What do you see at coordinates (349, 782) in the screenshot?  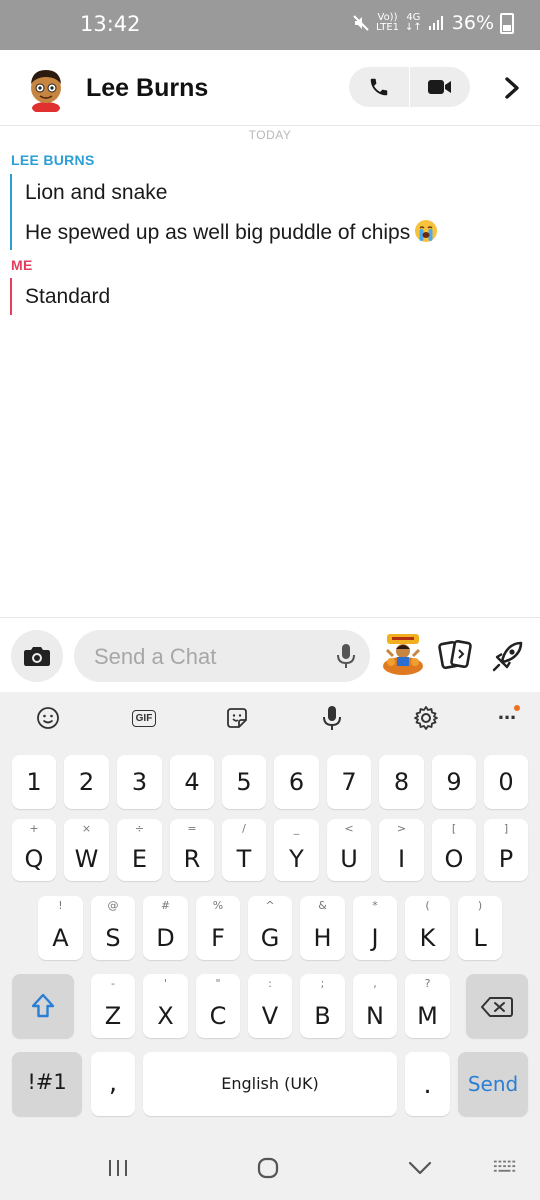 I see `key-7: 7` at bounding box center [349, 782].